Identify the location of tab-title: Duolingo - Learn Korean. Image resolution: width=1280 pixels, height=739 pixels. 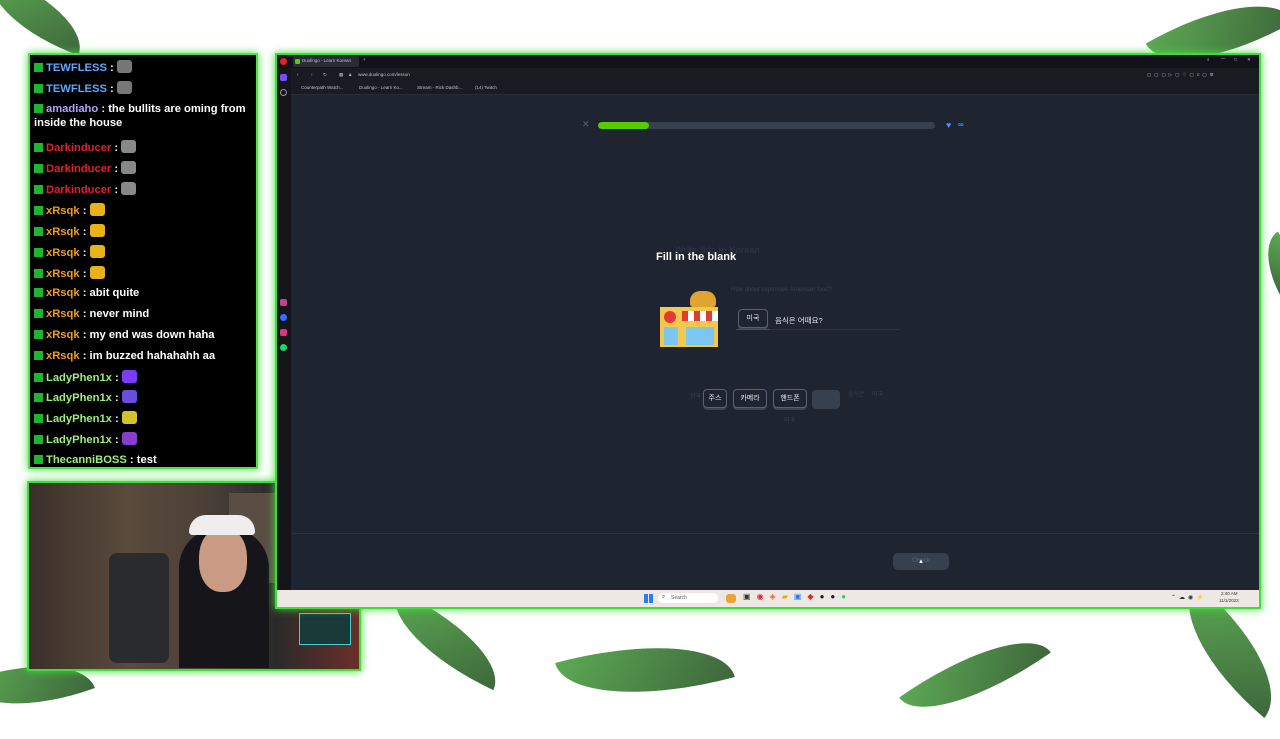
(327, 60).